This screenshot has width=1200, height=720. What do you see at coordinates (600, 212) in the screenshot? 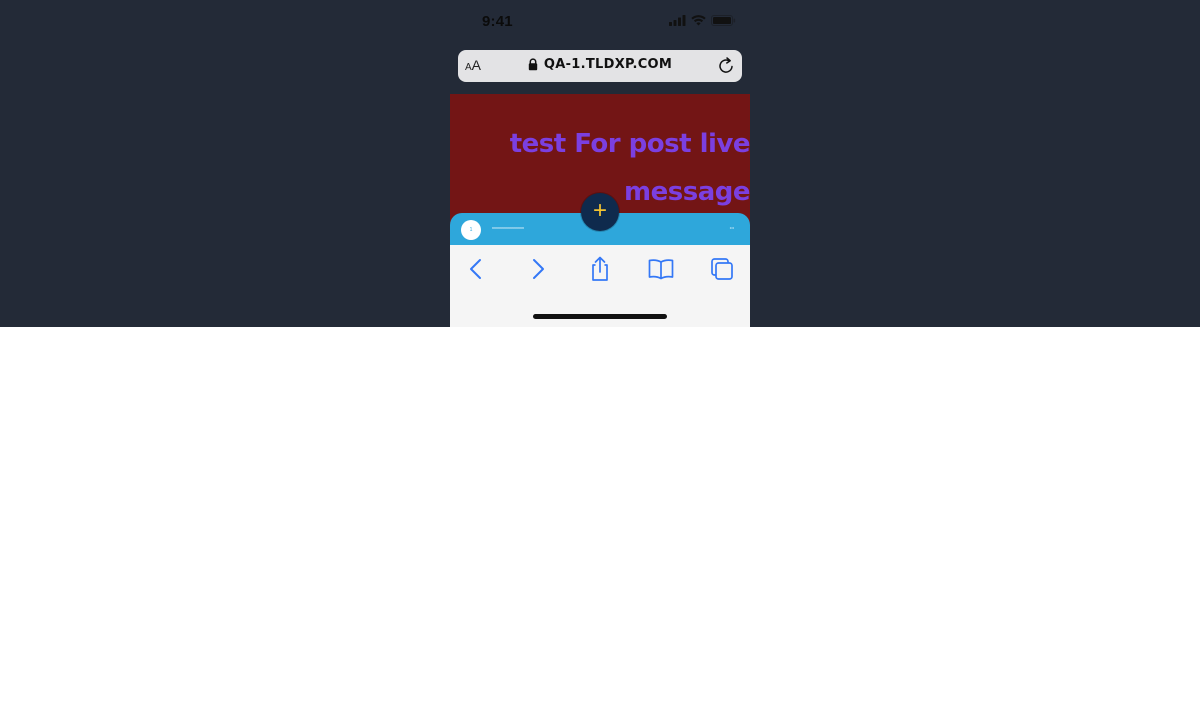
I see `add-button: +` at bounding box center [600, 212].